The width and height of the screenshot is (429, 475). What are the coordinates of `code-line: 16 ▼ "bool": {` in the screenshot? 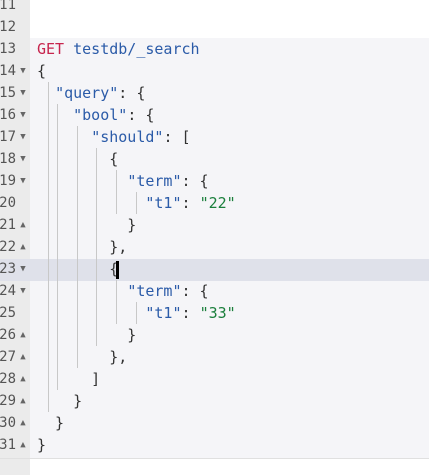 It's located at (214, 115).